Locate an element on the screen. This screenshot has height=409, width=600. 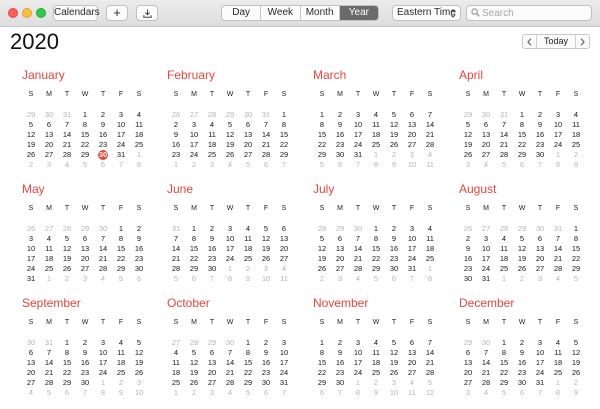
month-name: October is located at coordinates (188, 303).